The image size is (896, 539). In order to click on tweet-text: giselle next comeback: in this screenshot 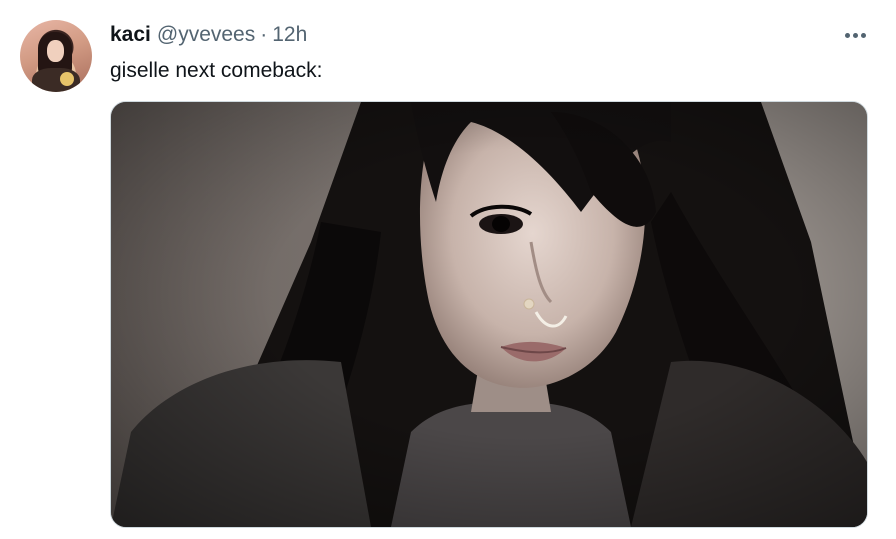, I will do `click(216, 70)`.